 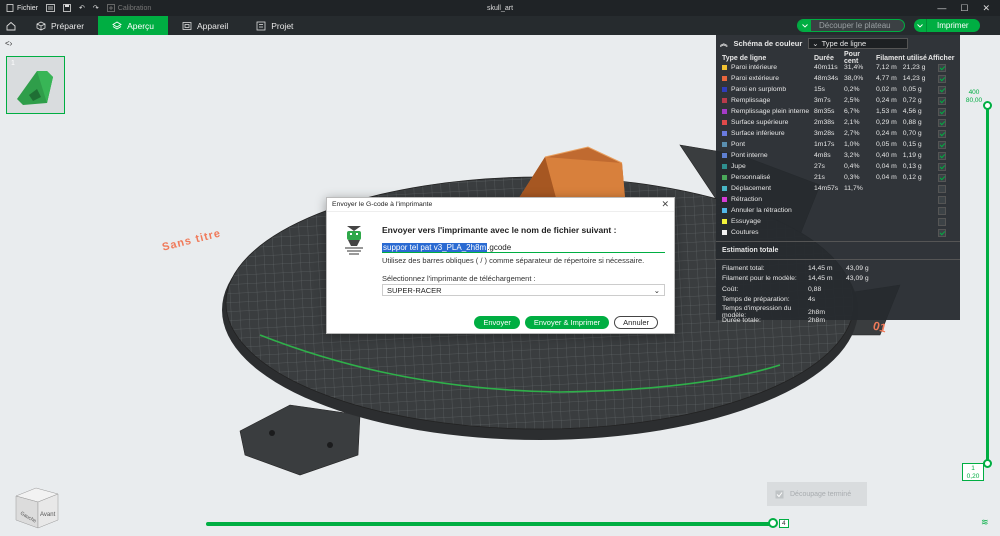 What do you see at coordinates (750, 250) in the screenshot?
I see `estimate-title: Estimation totale` at bounding box center [750, 250].